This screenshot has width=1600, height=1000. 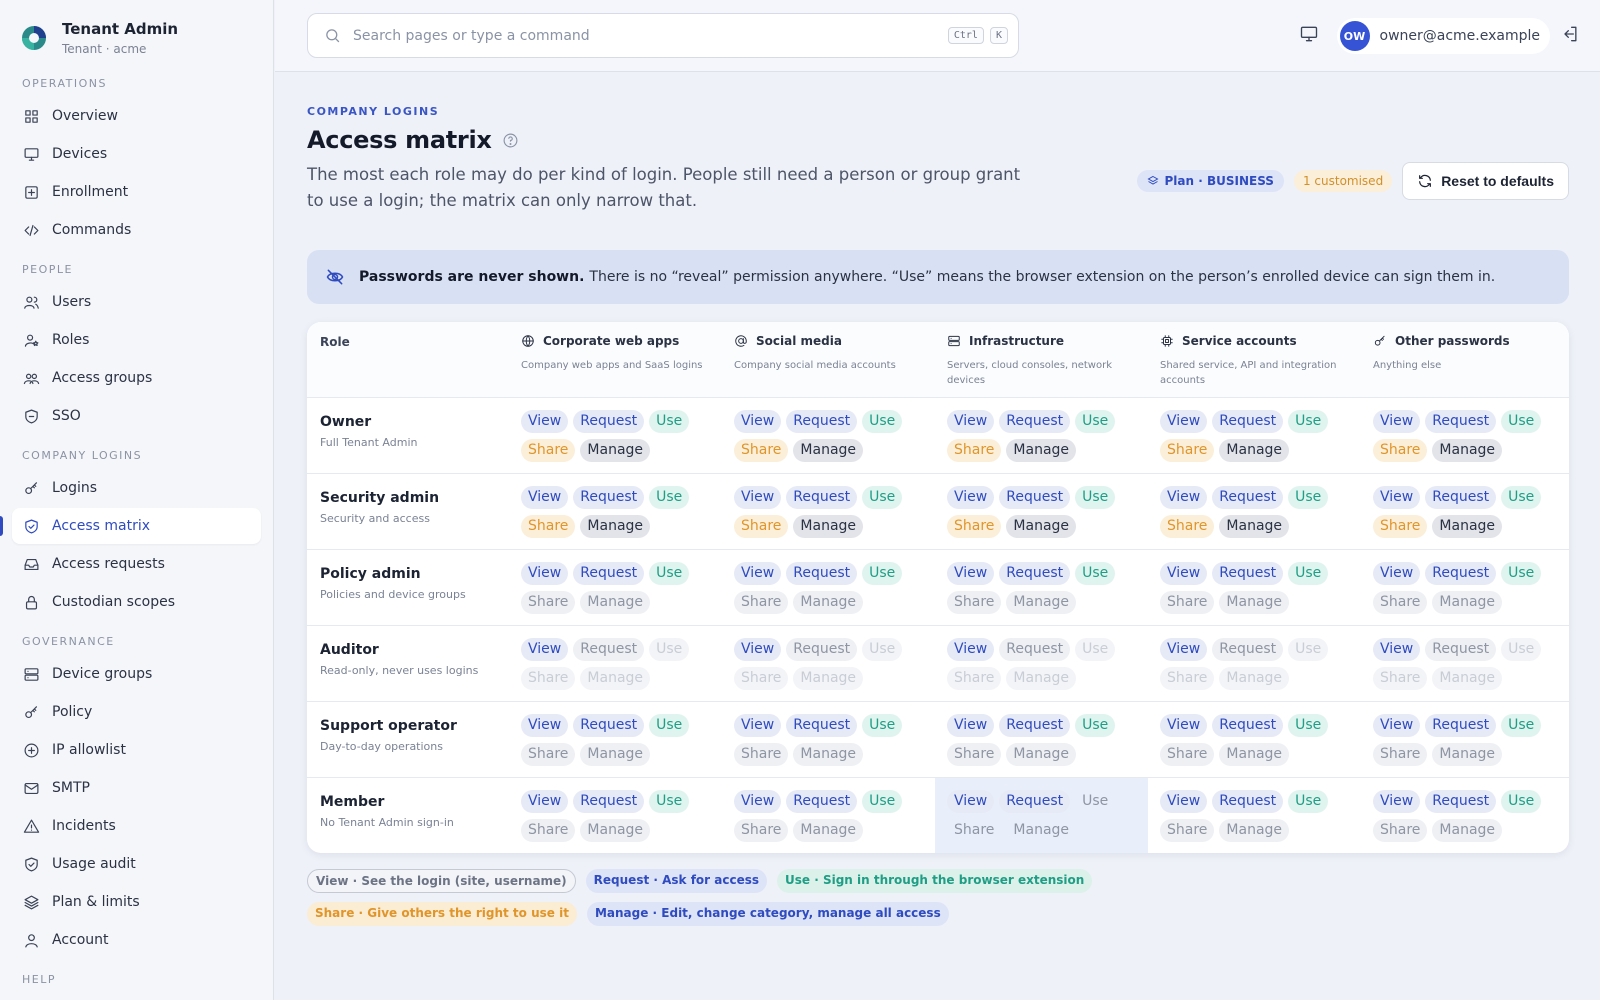 What do you see at coordinates (136, 302) in the screenshot?
I see `sidebar-item-users: Users` at bounding box center [136, 302].